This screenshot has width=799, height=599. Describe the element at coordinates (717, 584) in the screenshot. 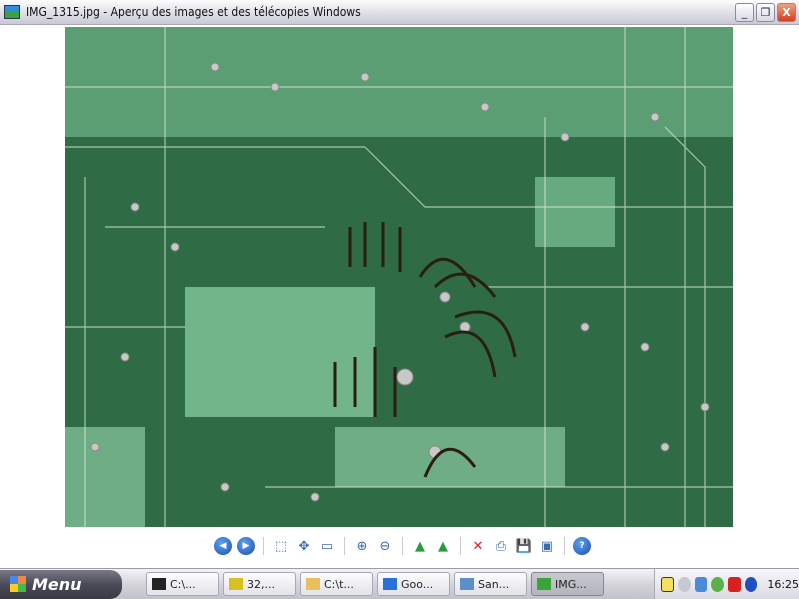

I see `messenger-icon` at that location.